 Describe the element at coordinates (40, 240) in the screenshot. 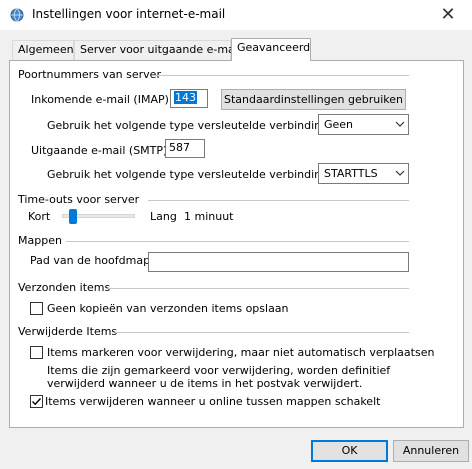

I see `group-folders-label: Mappen` at that location.